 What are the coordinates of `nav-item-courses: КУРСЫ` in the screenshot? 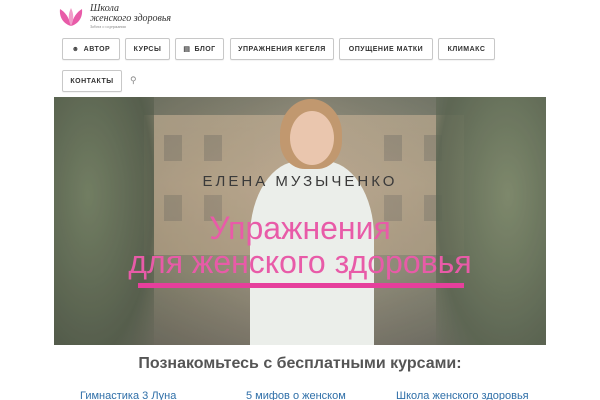 It's located at (147, 49).